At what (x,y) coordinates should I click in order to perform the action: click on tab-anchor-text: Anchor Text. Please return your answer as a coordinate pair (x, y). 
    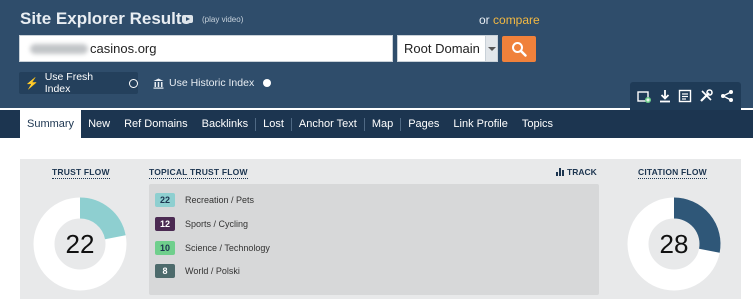
    Looking at the image, I should click on (328, 124).